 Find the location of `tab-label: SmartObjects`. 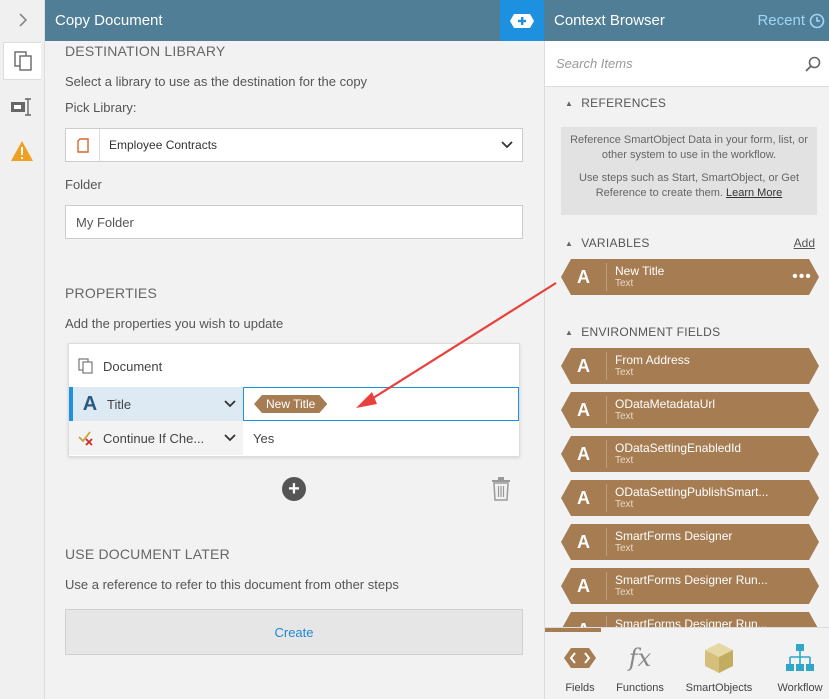

tab-label: SmartObjects is located at coordinates (719, 688).